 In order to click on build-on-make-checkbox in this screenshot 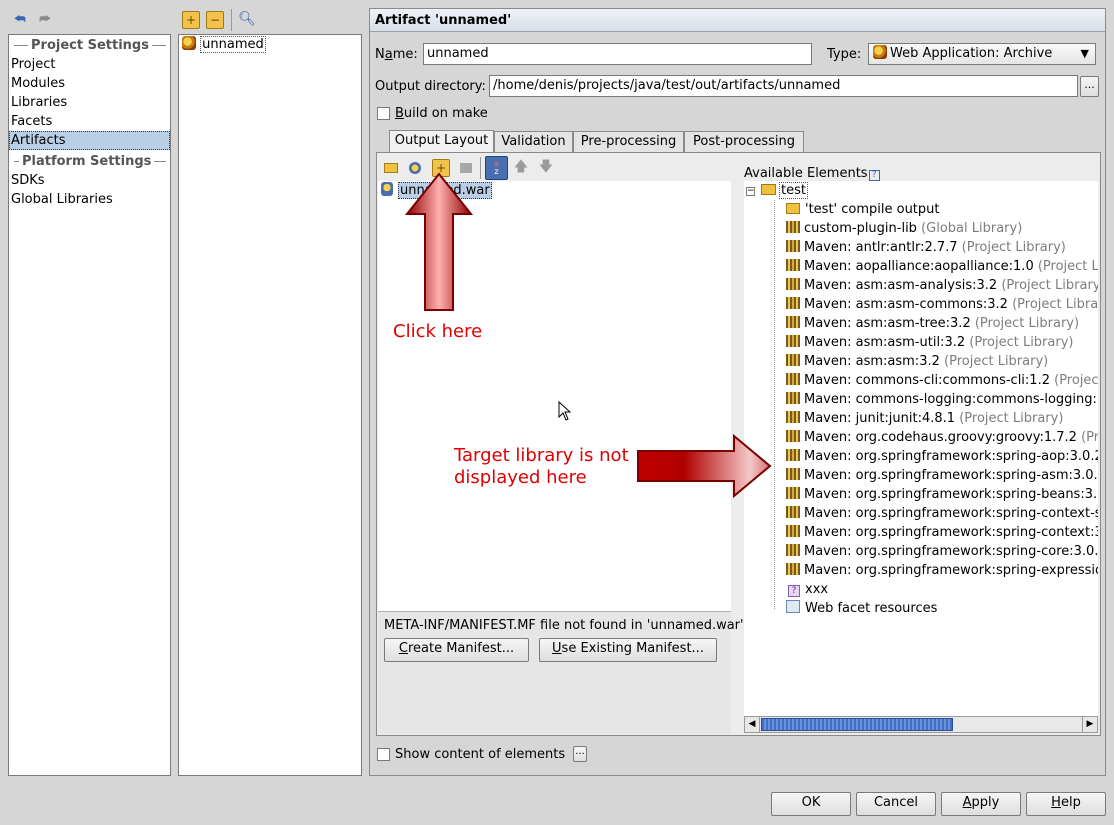, I will do `click(383, 113)`.